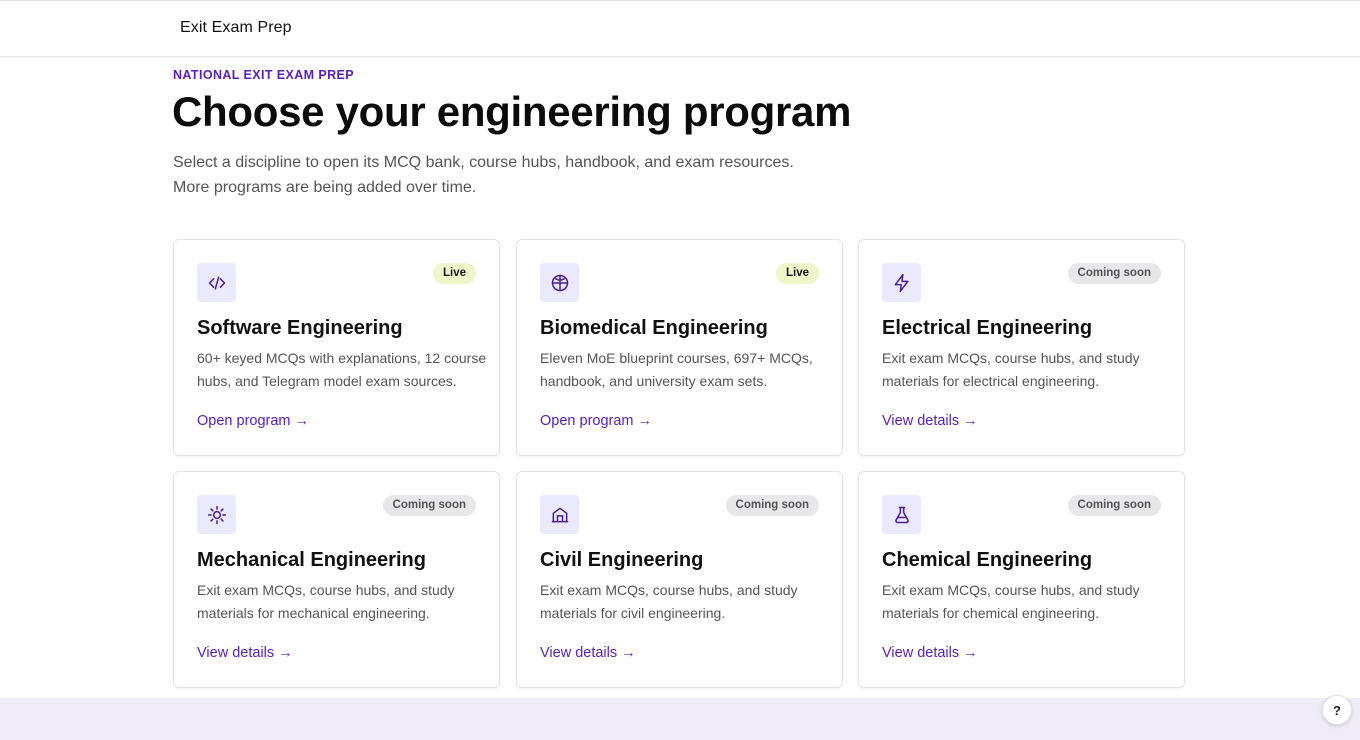 Image resolution: width=1360 pixels, height=740 pixels. What do you see at coordinates (987, 560) in the screenshot?
I see `program-title: Chemical Engineering` at bounding box center [987, 560].